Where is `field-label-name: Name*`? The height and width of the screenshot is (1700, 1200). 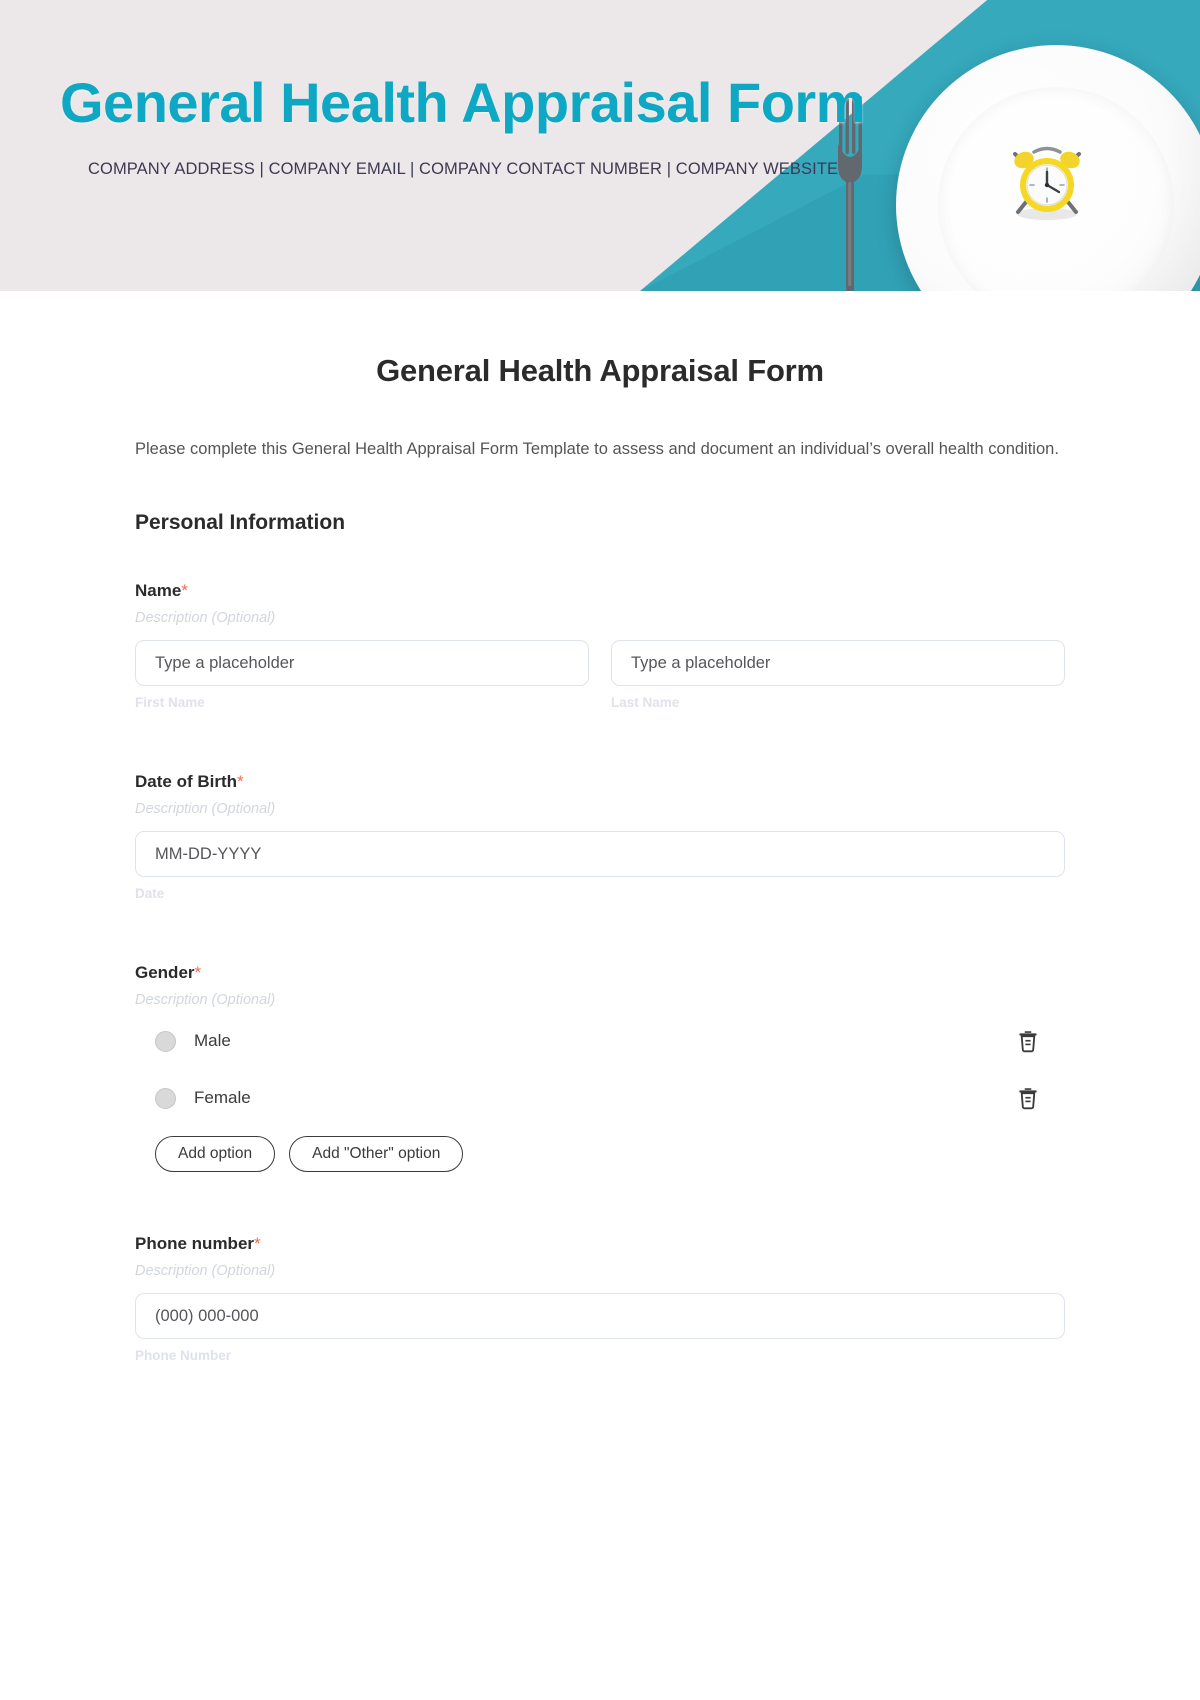
field-label-name: Name* is located at coordinates (600, 591).